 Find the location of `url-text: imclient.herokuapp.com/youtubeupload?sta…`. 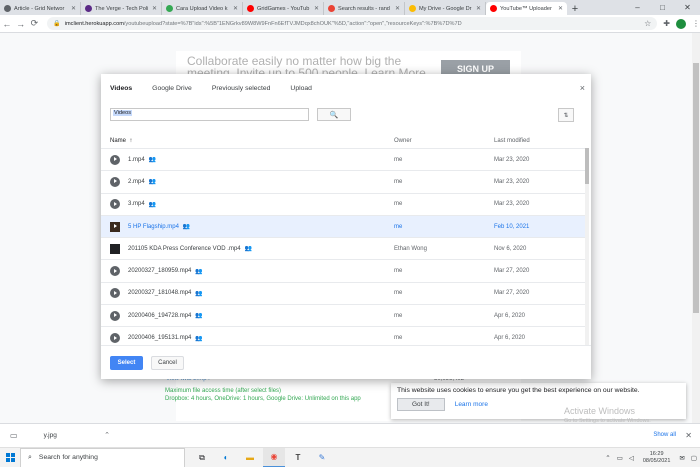

url-text: imclient.herokuapp.com/youtubeupload?sta… is located at coordinates (354, 24).